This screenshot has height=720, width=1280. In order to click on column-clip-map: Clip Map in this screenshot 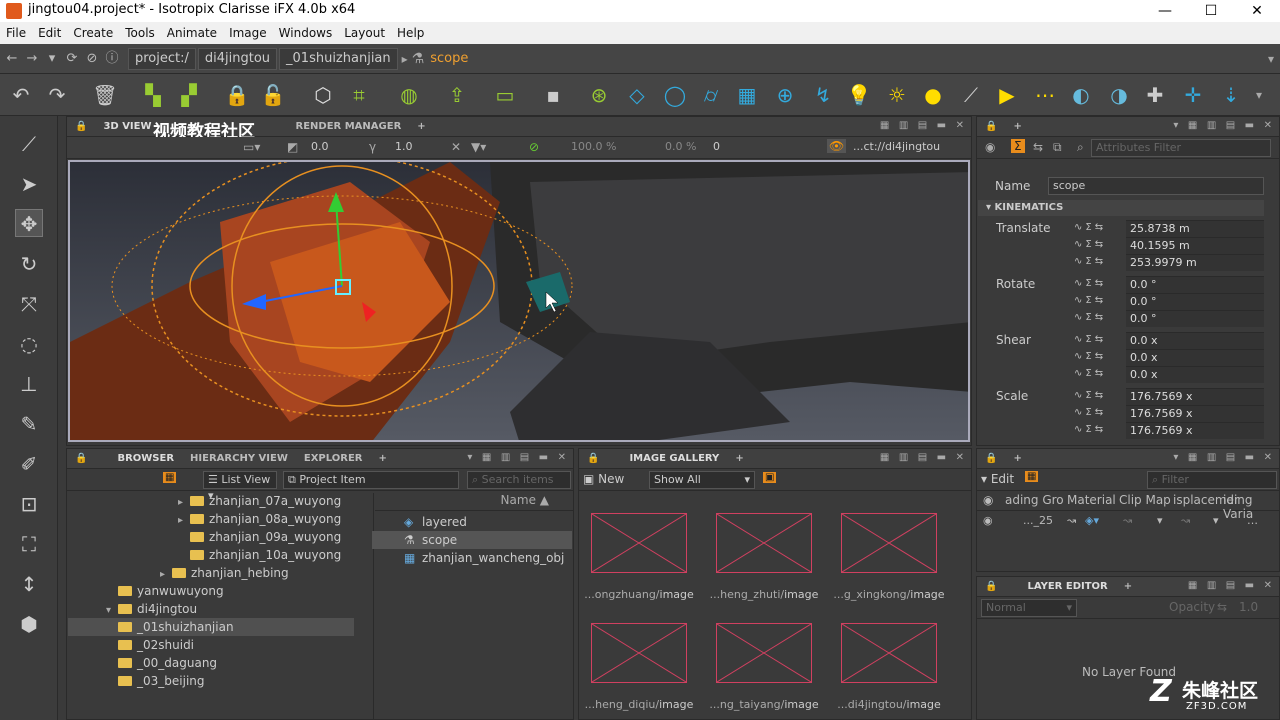, I will do `click(1145, 500)`.